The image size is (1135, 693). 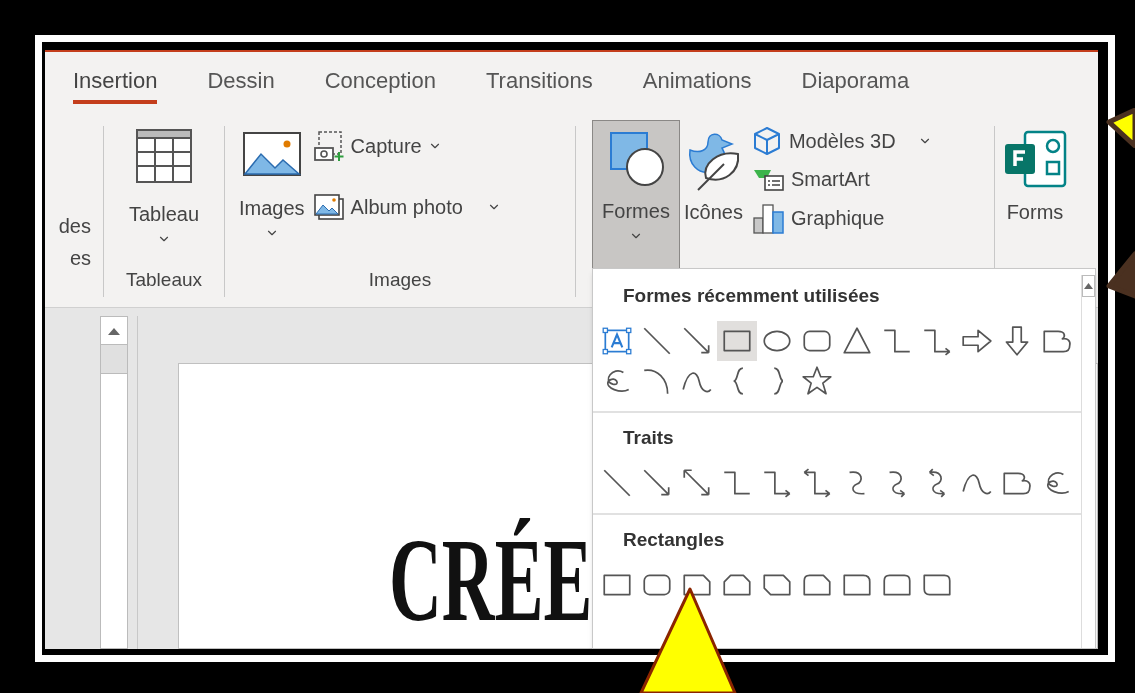 I want to click on screenshot-icon, so click(x=328, y=146).